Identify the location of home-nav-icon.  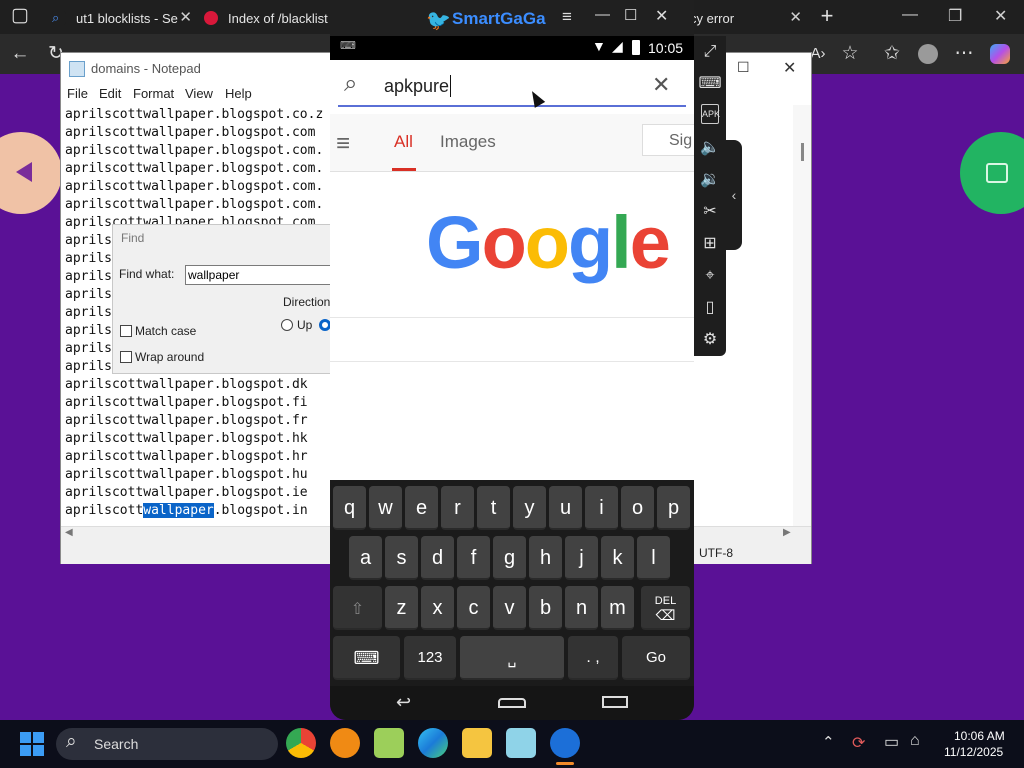
(512, 703).